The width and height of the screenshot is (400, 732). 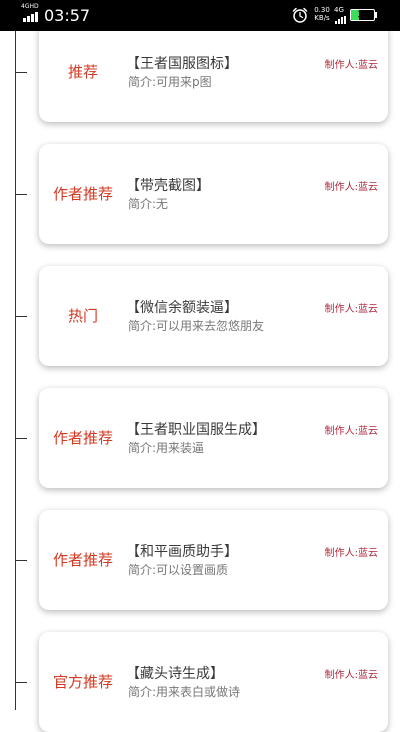 What do you see at coordinates (196, 326) in the screenshot?
I see `card-description: 简介:可以用来去忽悠朋友` at bounding box center [196, 326].